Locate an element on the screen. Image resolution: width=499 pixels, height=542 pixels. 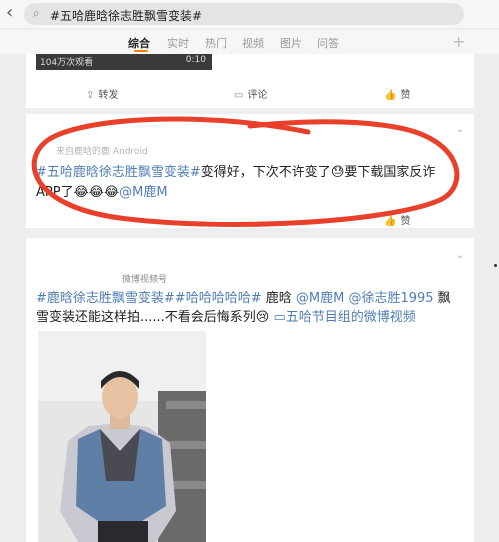
comment-icon: ▭ is located at coordinates (239, 95).